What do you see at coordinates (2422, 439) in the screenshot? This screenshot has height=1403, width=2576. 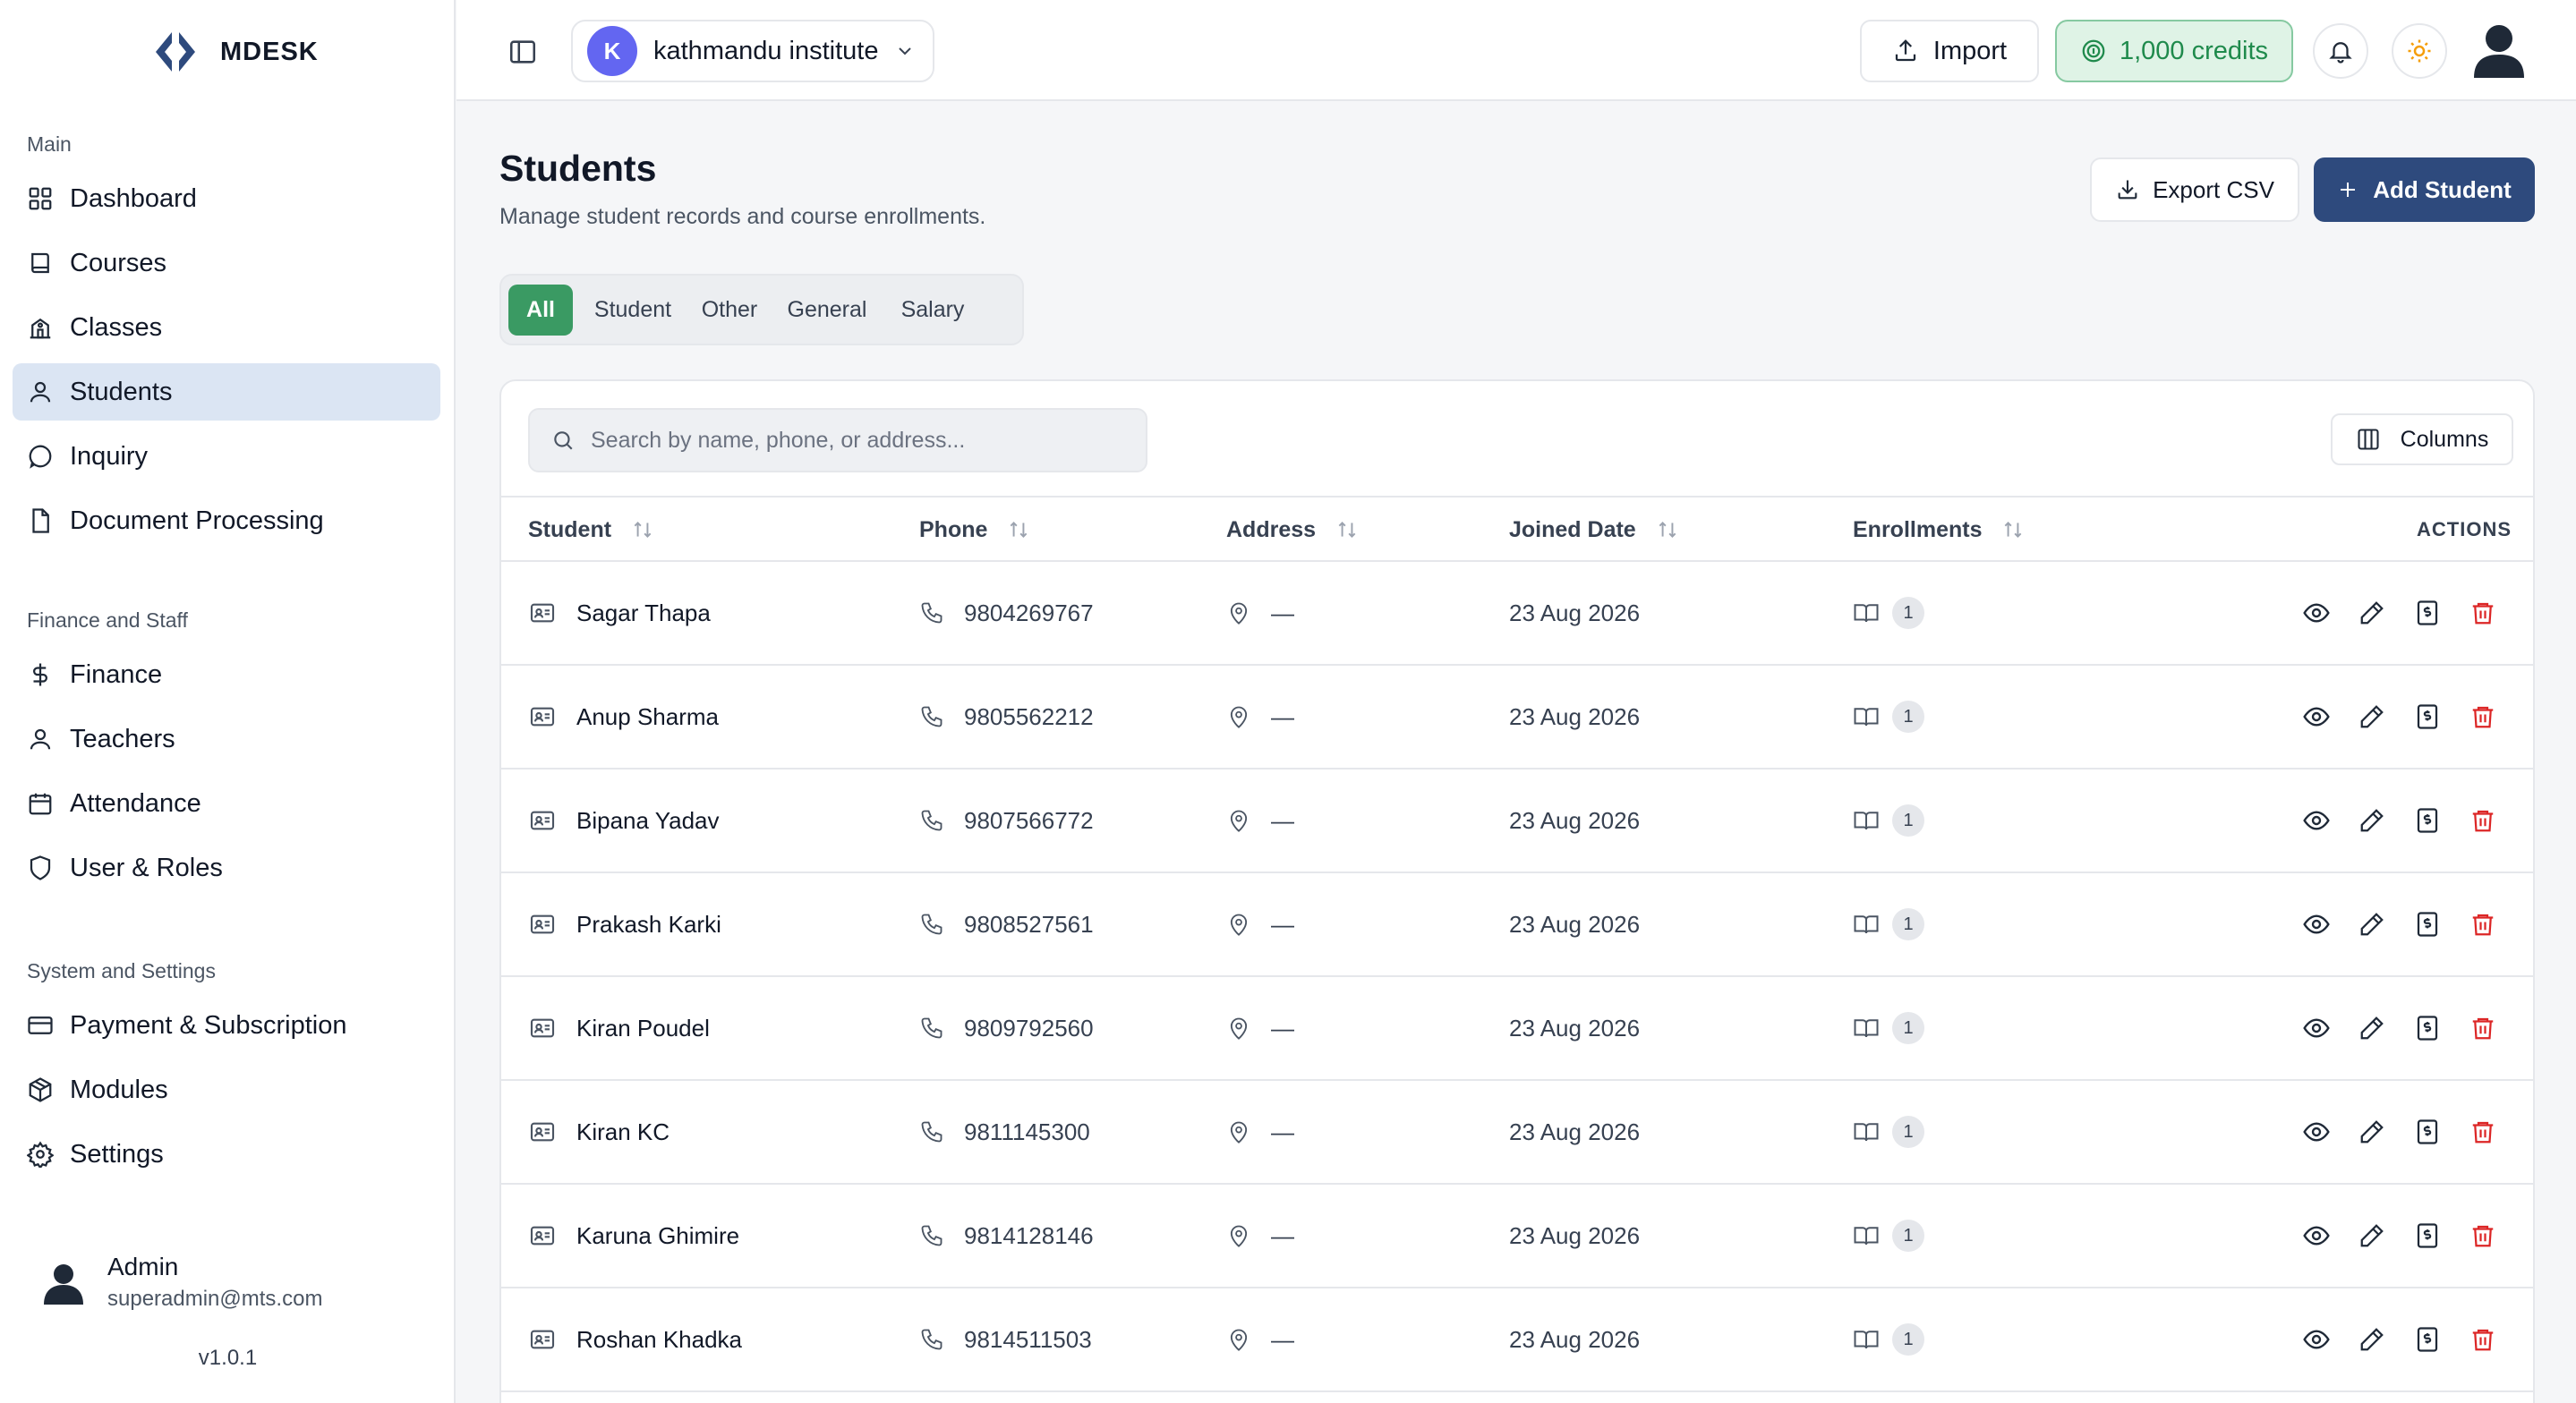 I see `columns-button: Columns` at bounding box center [2422, 439].